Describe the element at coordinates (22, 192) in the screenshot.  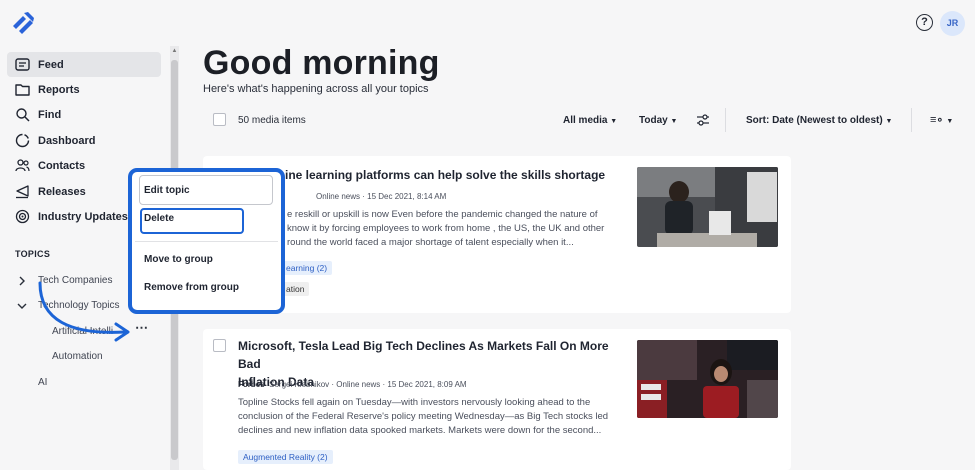
I see `megaphone-icon` at that location.